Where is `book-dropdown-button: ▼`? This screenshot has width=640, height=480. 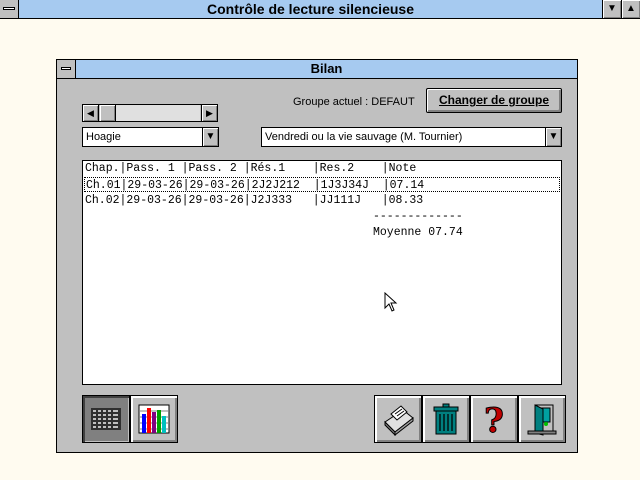 book-dropdown-button: ▼ is located at coordinates (553, 137).